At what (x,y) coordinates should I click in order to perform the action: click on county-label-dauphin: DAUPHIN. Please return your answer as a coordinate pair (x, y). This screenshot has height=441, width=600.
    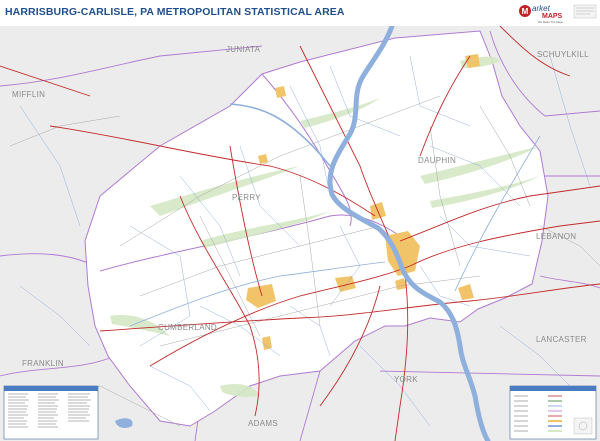
    Looking at the image, I should click on (437, 160).